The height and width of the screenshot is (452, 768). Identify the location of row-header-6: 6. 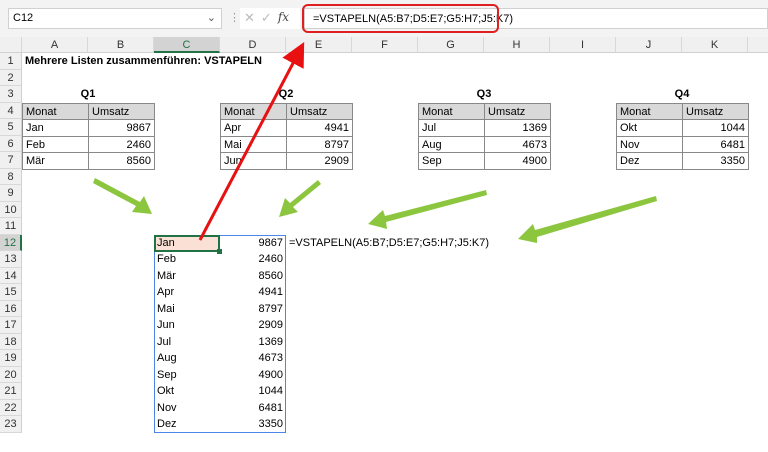
(11, 143).